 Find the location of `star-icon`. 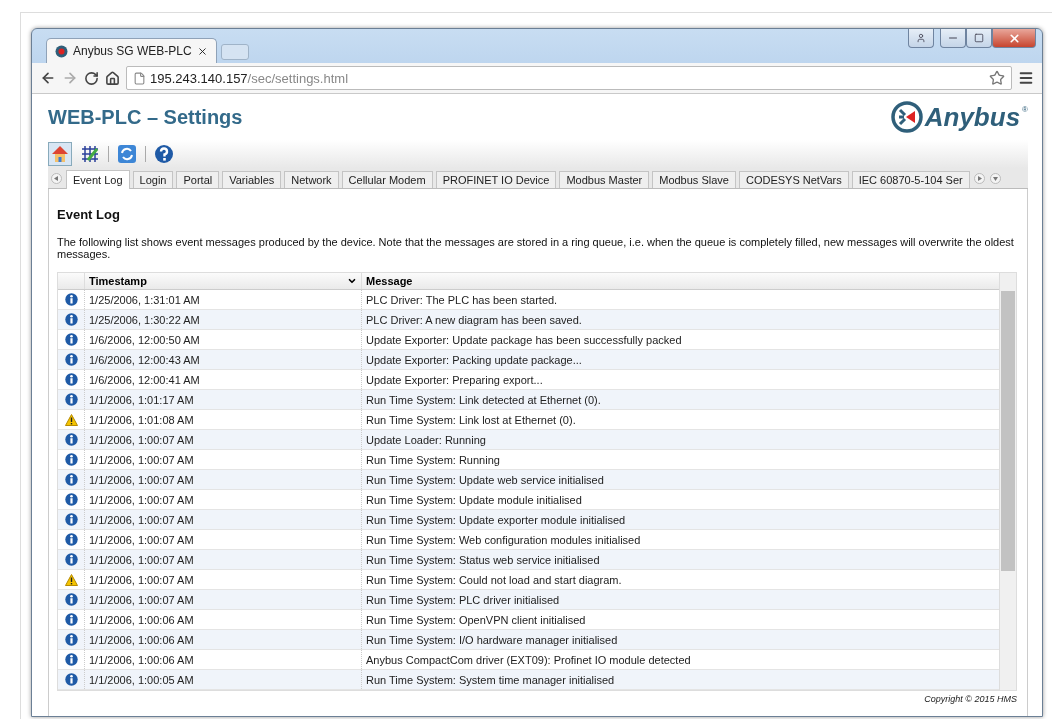

star-icon is located at coordinates (997, 78).